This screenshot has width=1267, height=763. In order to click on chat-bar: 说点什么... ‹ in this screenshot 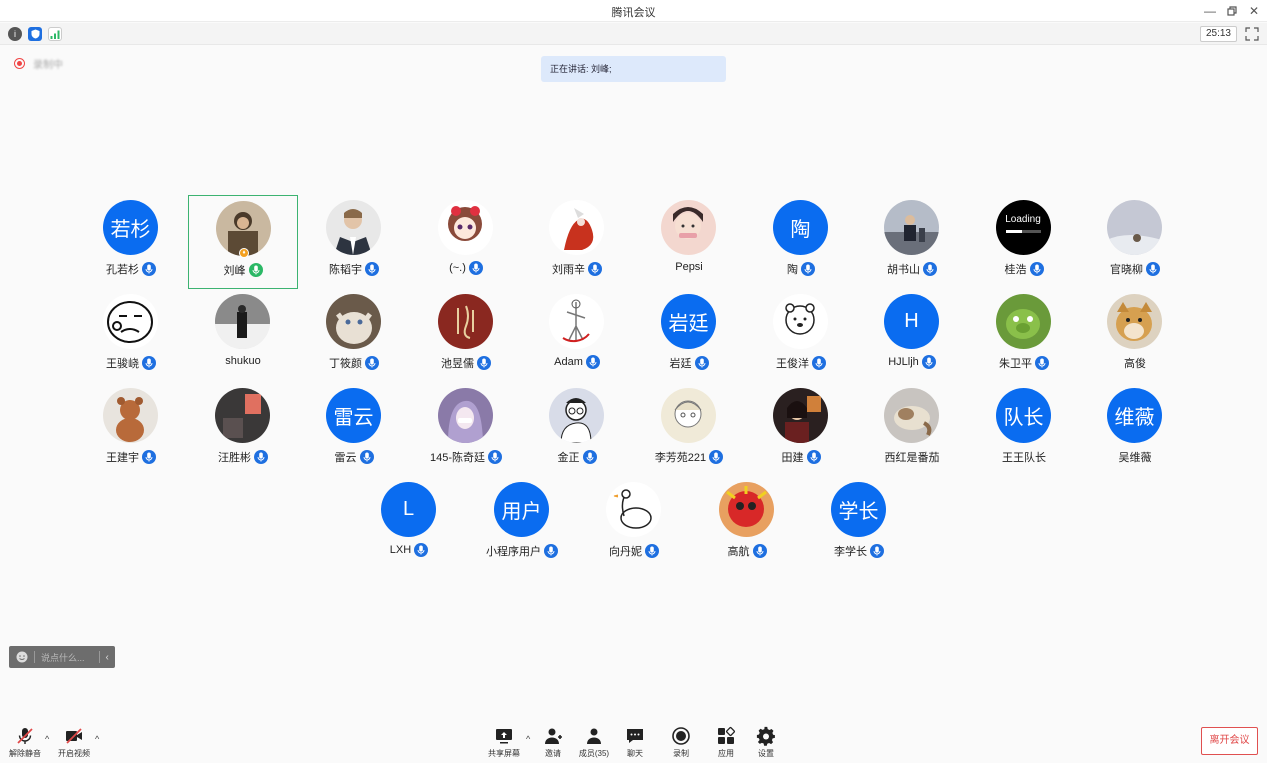, I will do `click(62, 657)`.